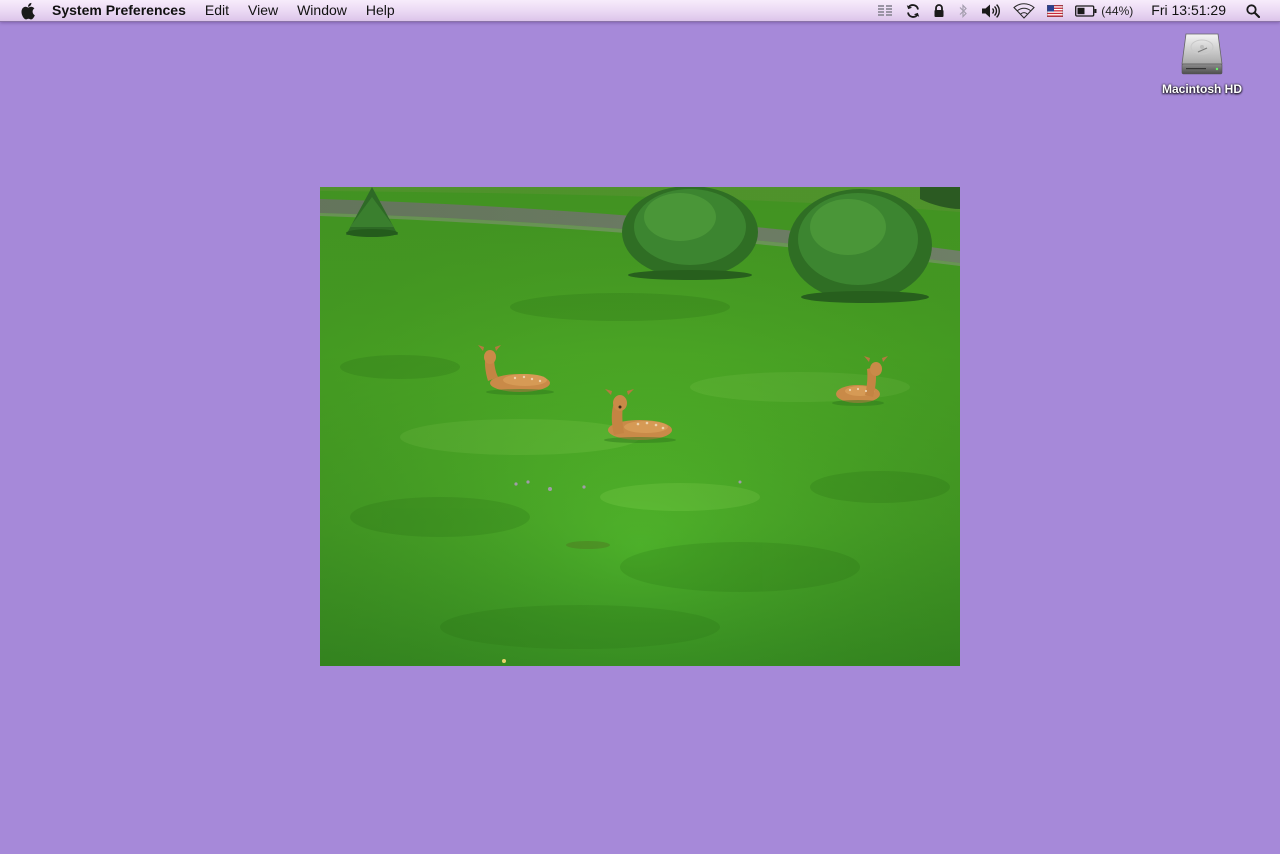 This screenshot has width=1280, height=854. What do you see at coordinates (123, 10) in the screenshot?
I see `menu-app-name: System Preferences` at bounding box center [123, 10].